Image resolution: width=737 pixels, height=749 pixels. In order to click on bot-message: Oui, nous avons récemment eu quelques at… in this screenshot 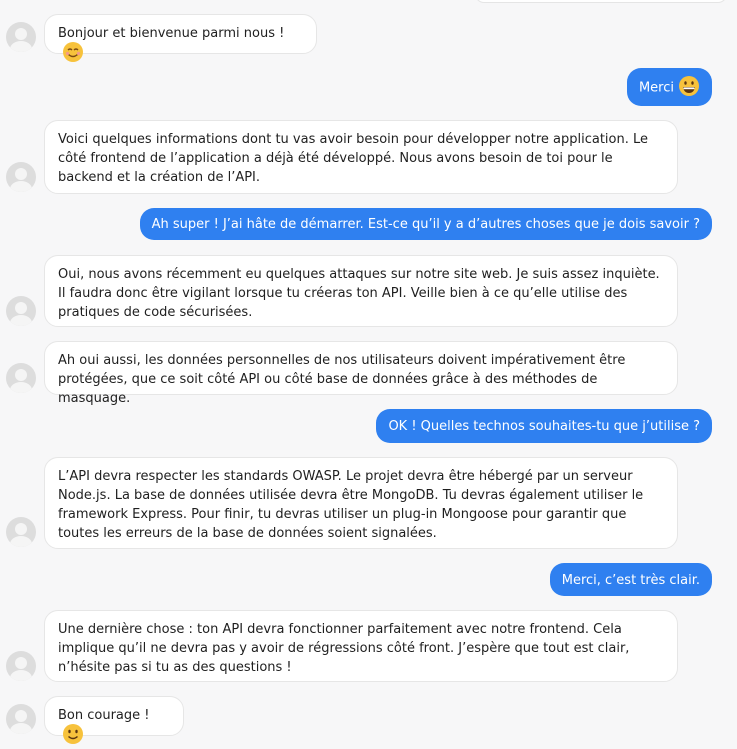, I will do `click(361, 291)`.